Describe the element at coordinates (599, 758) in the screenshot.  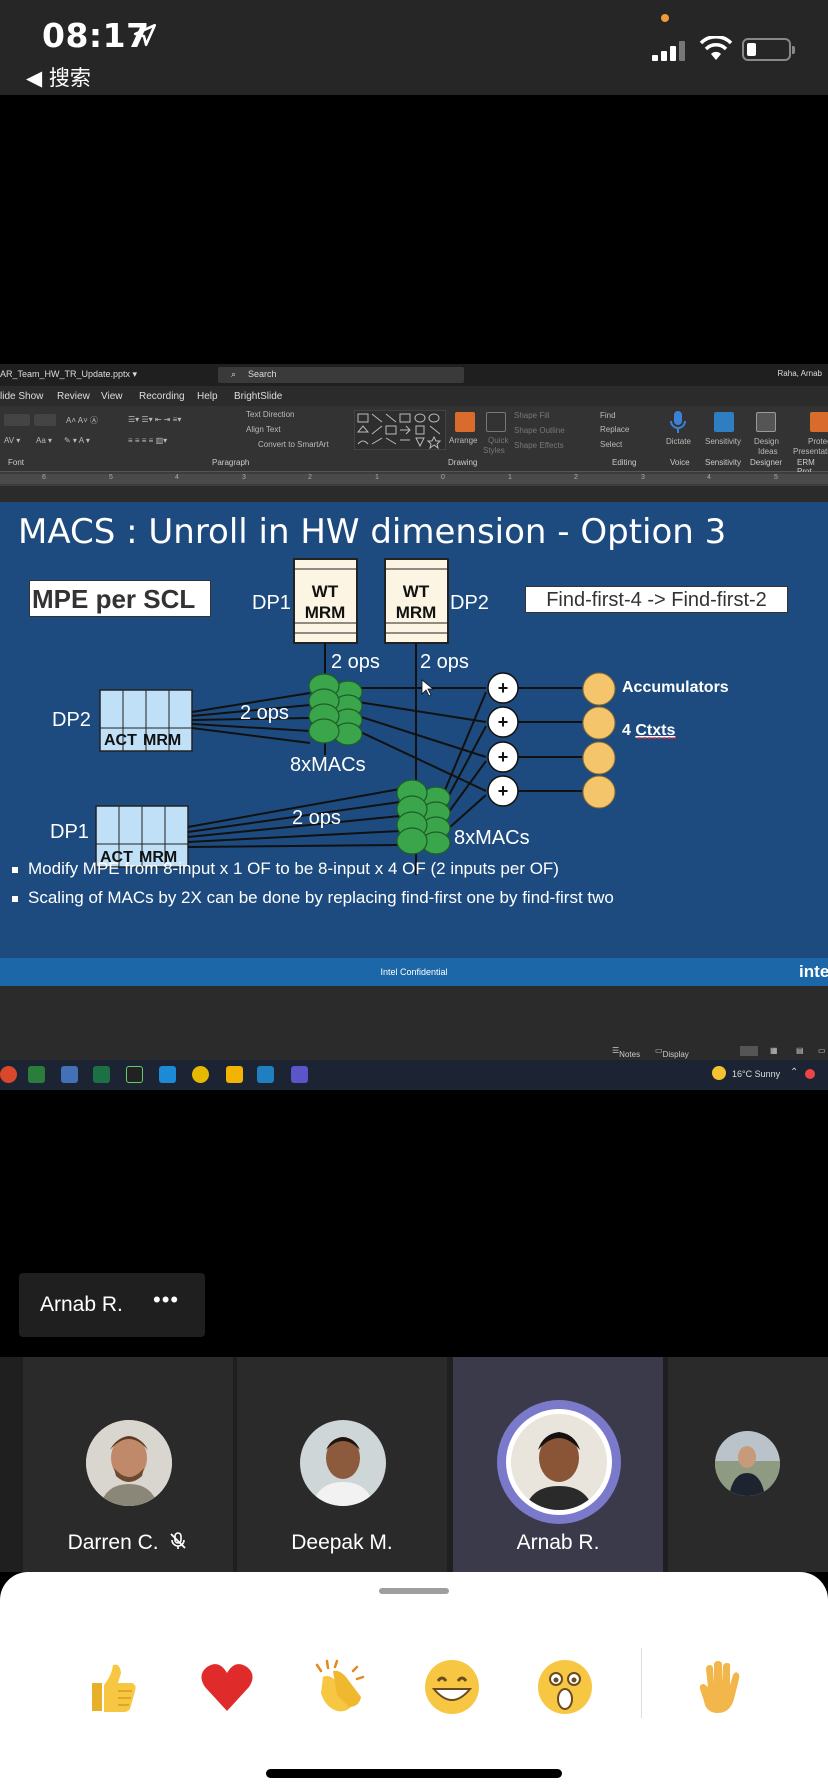
I see `accumulator-circle` at that location.